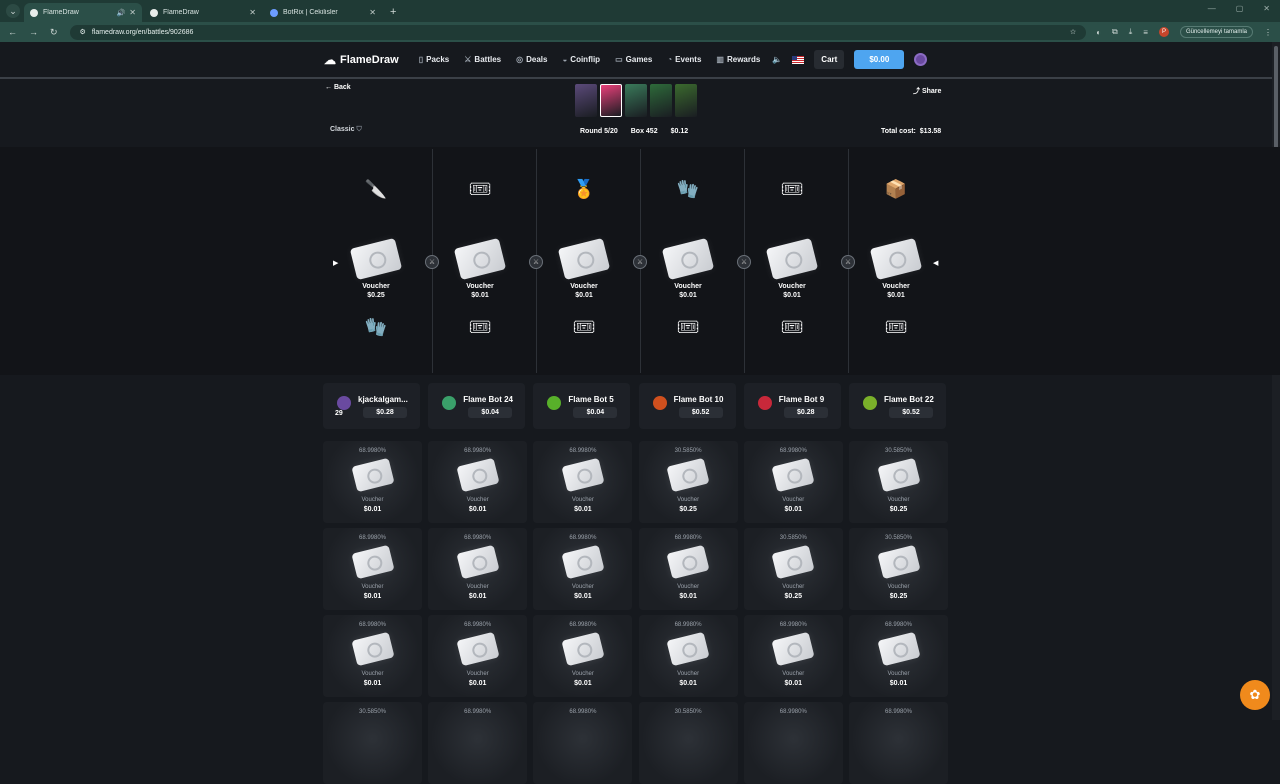 The height and width of the screenshot is (784, 1280). What do you see at coordinates (798, 59) in the screenshot?
I see `us-flag-icon` at bounding box center [798, 59].